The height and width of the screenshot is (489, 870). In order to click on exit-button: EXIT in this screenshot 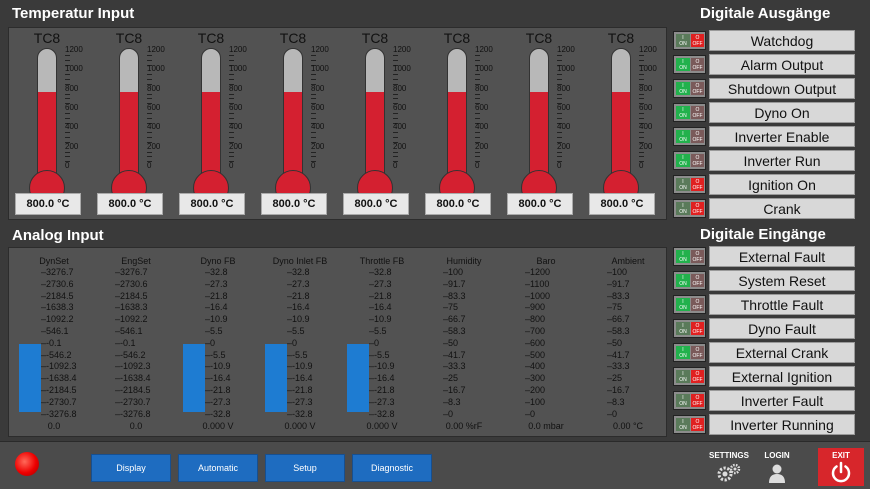, I will do `click(841, 467)`.